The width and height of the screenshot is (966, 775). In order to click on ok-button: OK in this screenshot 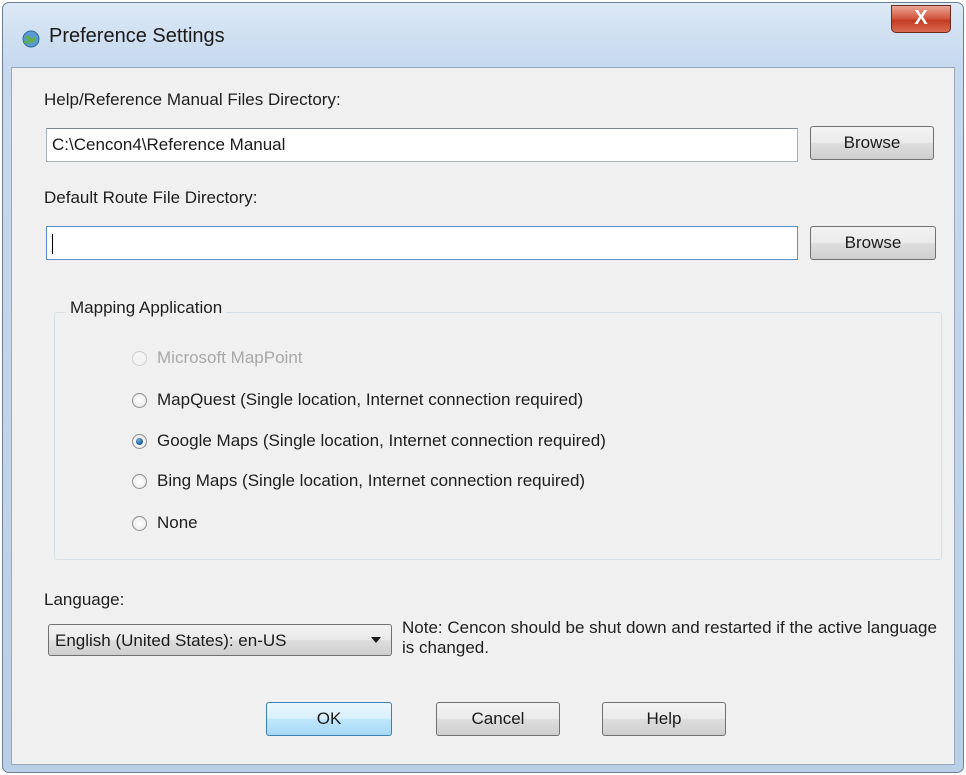, I will do `click(329, 719)`.